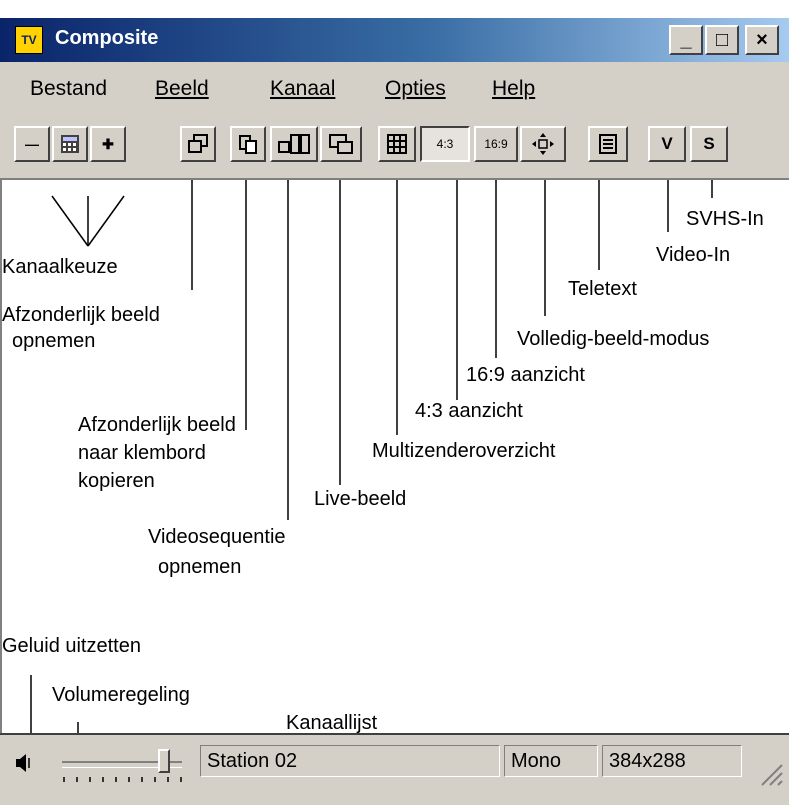 This screenshot has height=805, width=789. Describe the element at coordinates (81, 315) in the screenshot. I see `label-afzonderlijk-opnemen-1: Afzonderlijk beeld` at that location.